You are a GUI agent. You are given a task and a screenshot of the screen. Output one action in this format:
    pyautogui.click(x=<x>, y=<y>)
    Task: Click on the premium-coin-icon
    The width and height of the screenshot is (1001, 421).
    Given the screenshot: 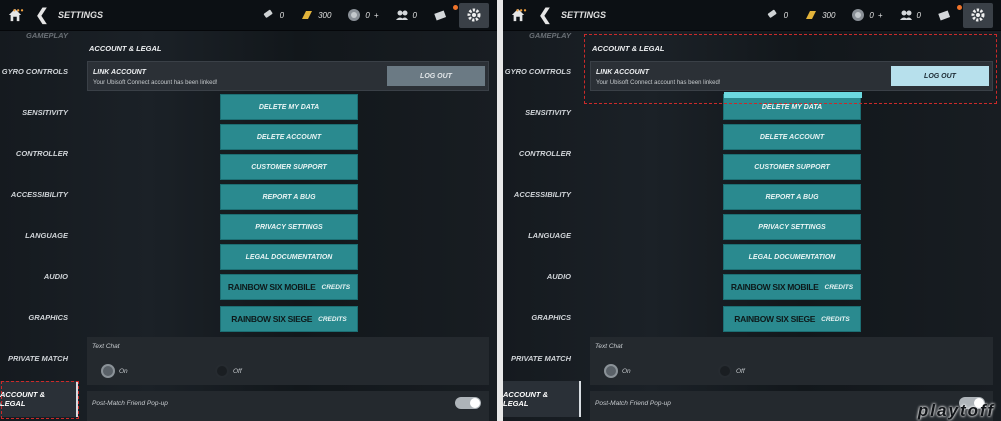 What is the action you would take?
    pyautogui.click(x=858, y=15)
    